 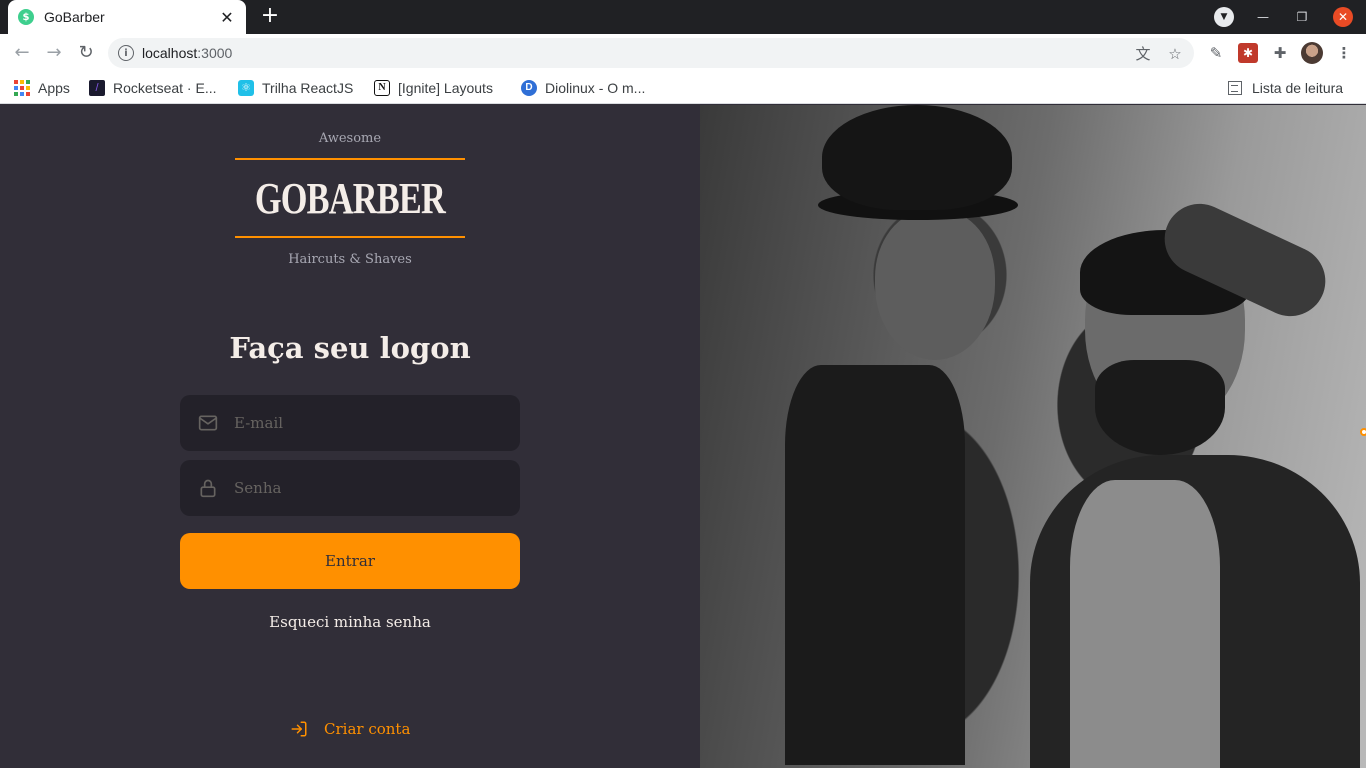 I want to click on eyedropper-extension-icon: ✎, so click(x=1216, y=53).